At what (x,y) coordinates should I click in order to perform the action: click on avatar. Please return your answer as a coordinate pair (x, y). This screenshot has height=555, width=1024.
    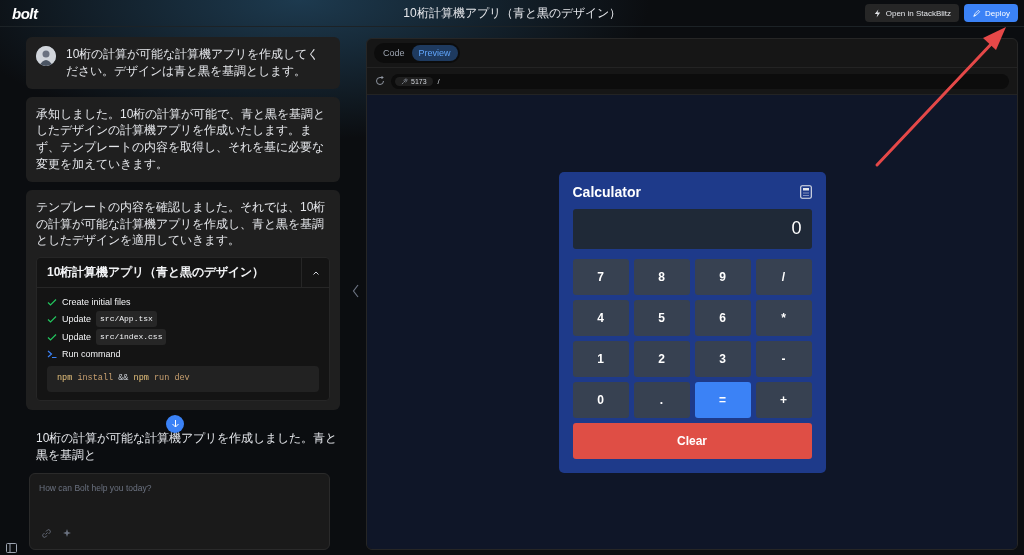
    Looking at the image, I should click on (46, 56).